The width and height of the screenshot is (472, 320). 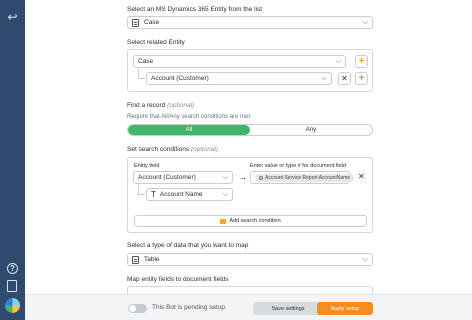 What do you see at coordinates (180, 78) in the screenshot?
I see `related-child-value: Account (Customer)` at bounding box center [180, 78].